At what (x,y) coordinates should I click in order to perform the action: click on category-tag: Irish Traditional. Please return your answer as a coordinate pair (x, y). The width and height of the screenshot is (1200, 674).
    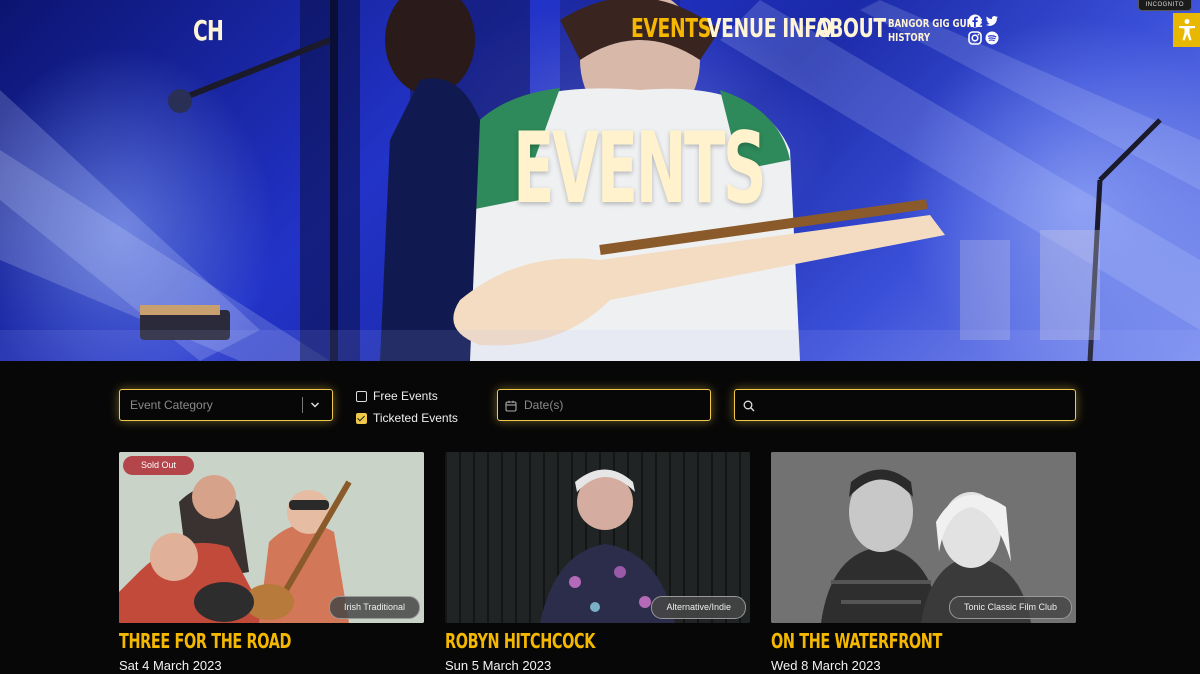
    Looking at the image, I should click on (374, 607).